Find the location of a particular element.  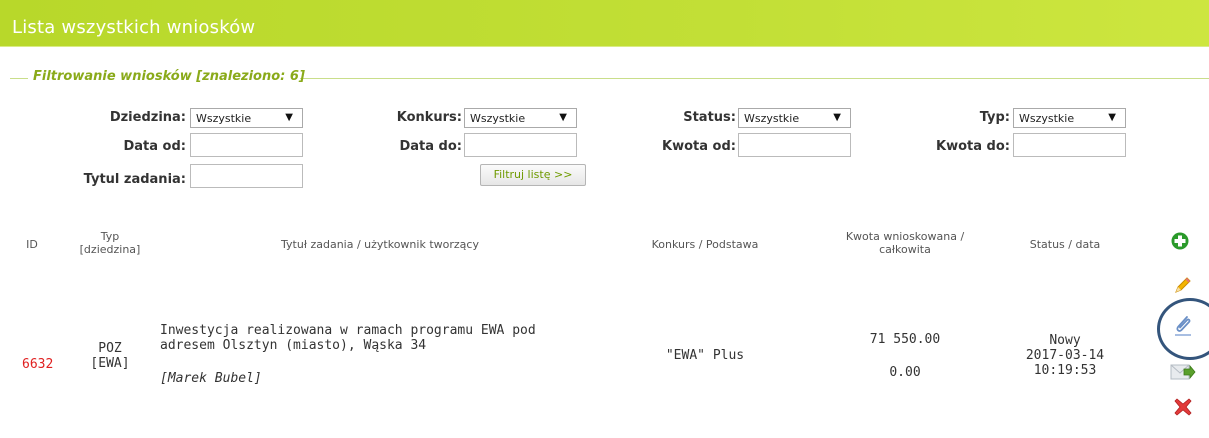

tytul-label: Tytul zadania: is located at coordinates (134, 179).